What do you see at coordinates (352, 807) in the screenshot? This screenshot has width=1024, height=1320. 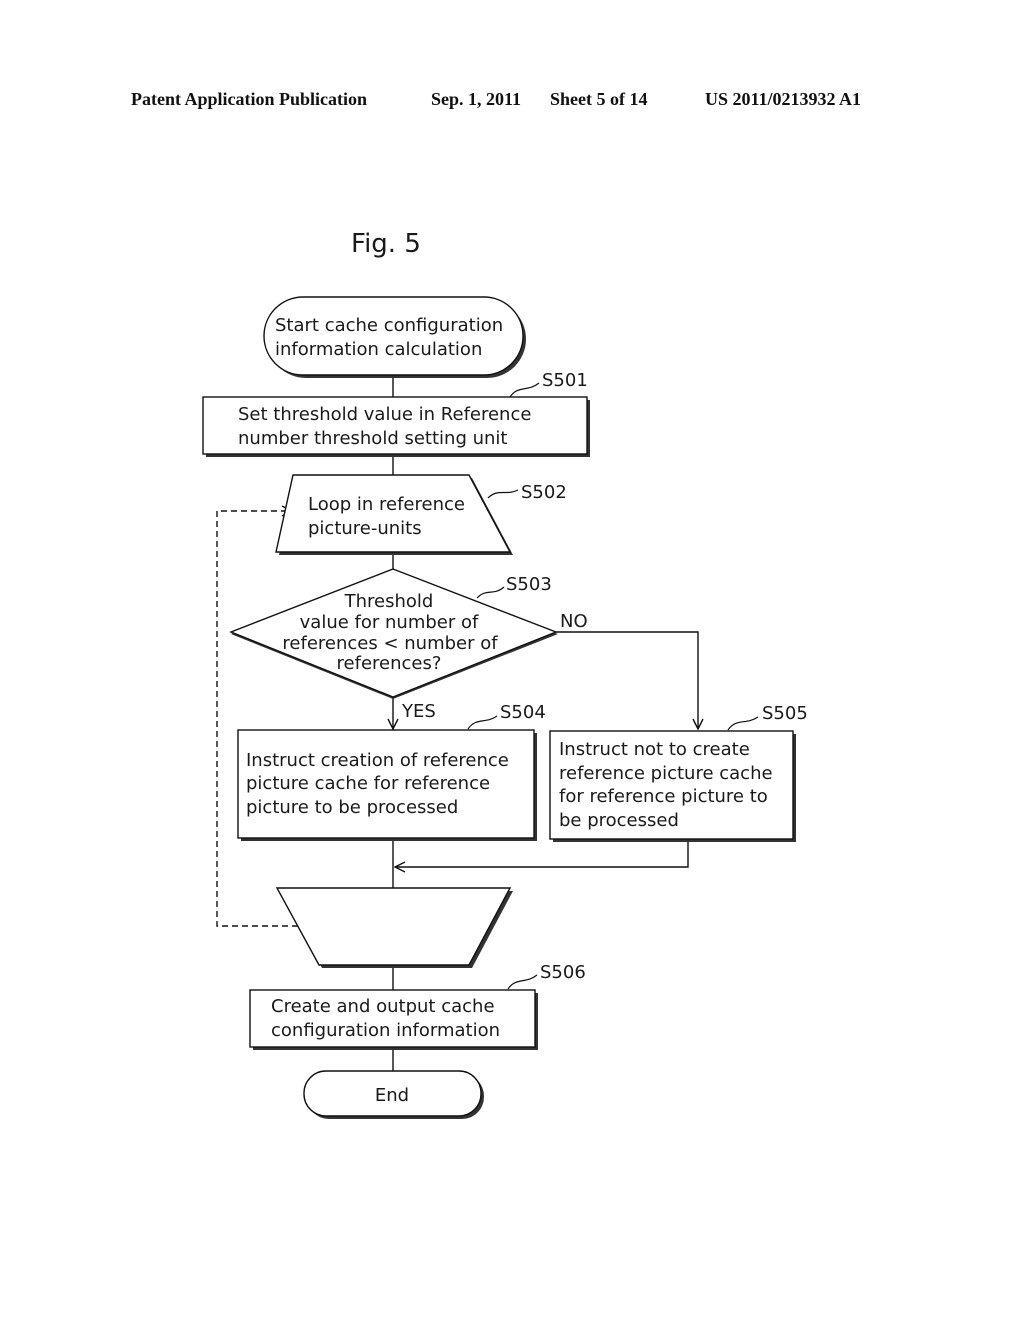 I see `s504-text-line-3: picture to be processed` at bounding box center [352, 807].